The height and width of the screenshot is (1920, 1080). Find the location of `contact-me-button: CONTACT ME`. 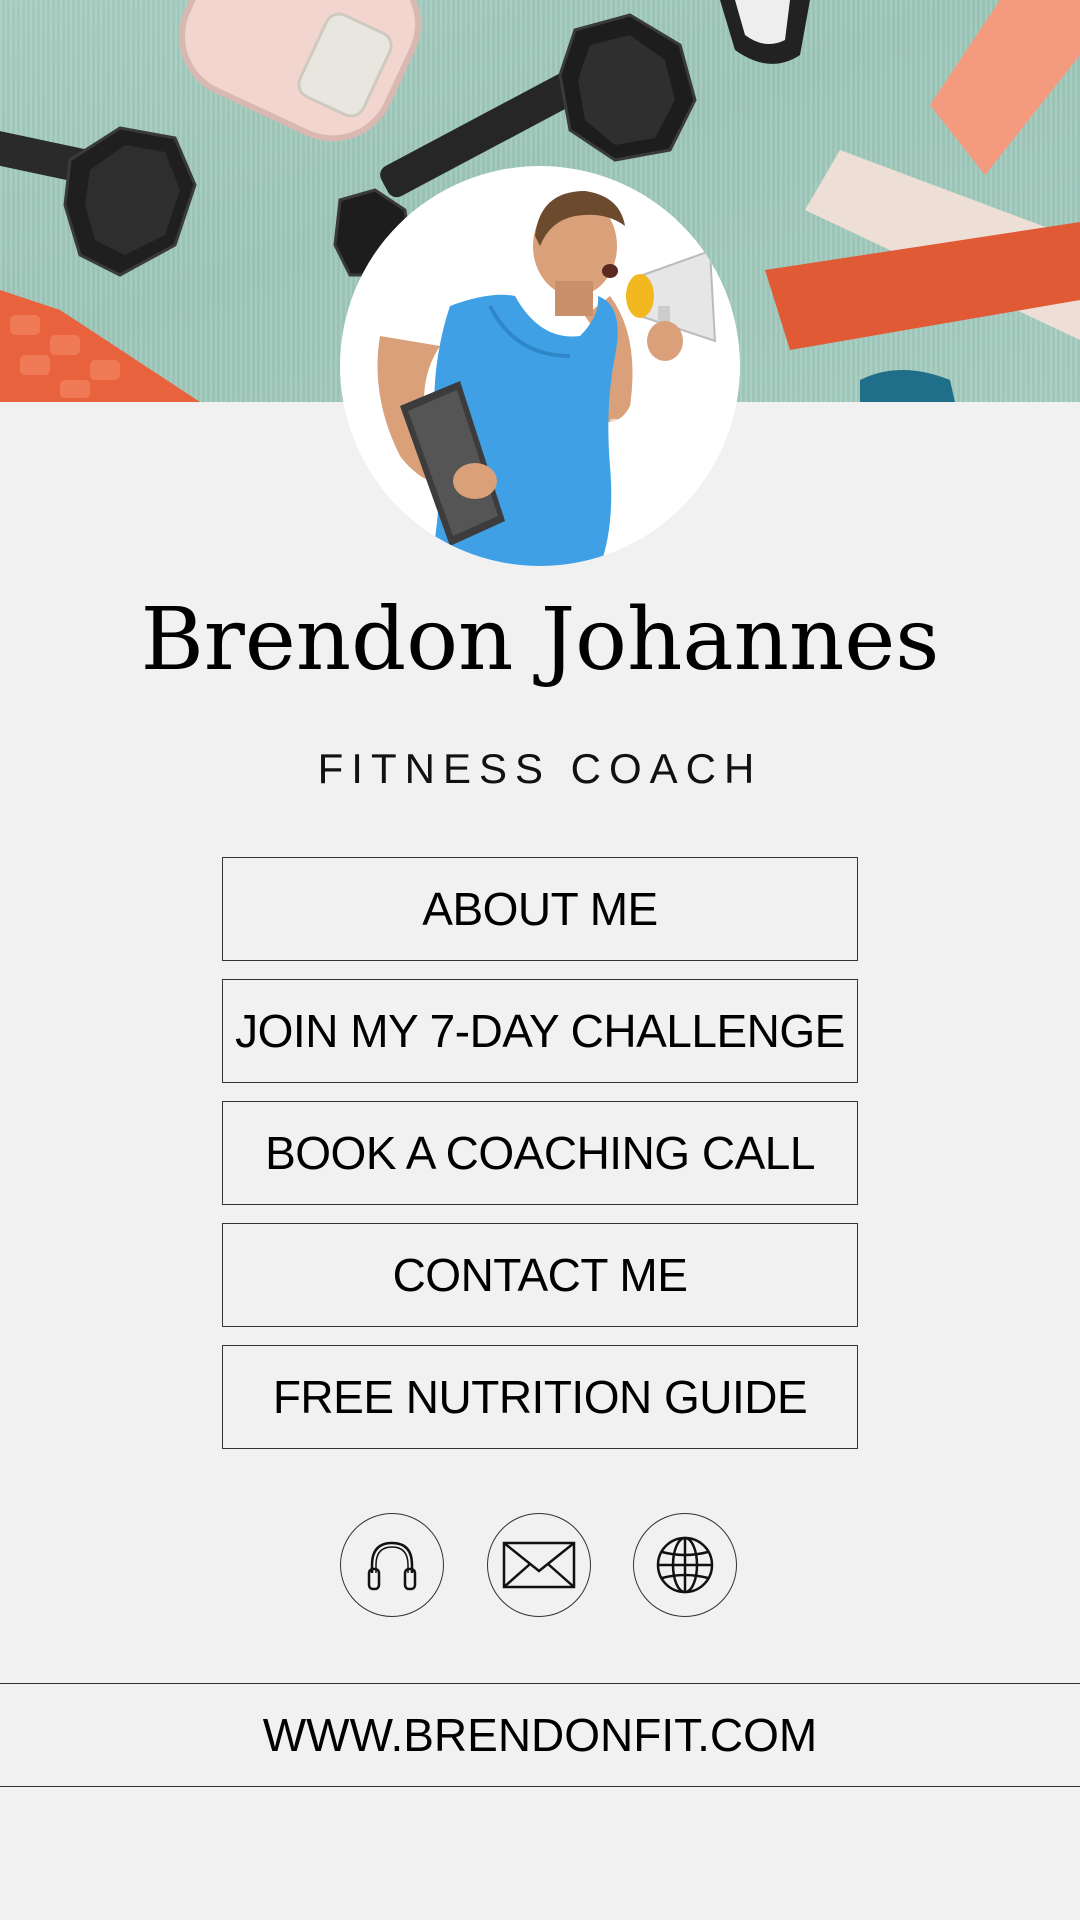

contact-me-button: CONTACT ME is located at coordinates (540, 1275).